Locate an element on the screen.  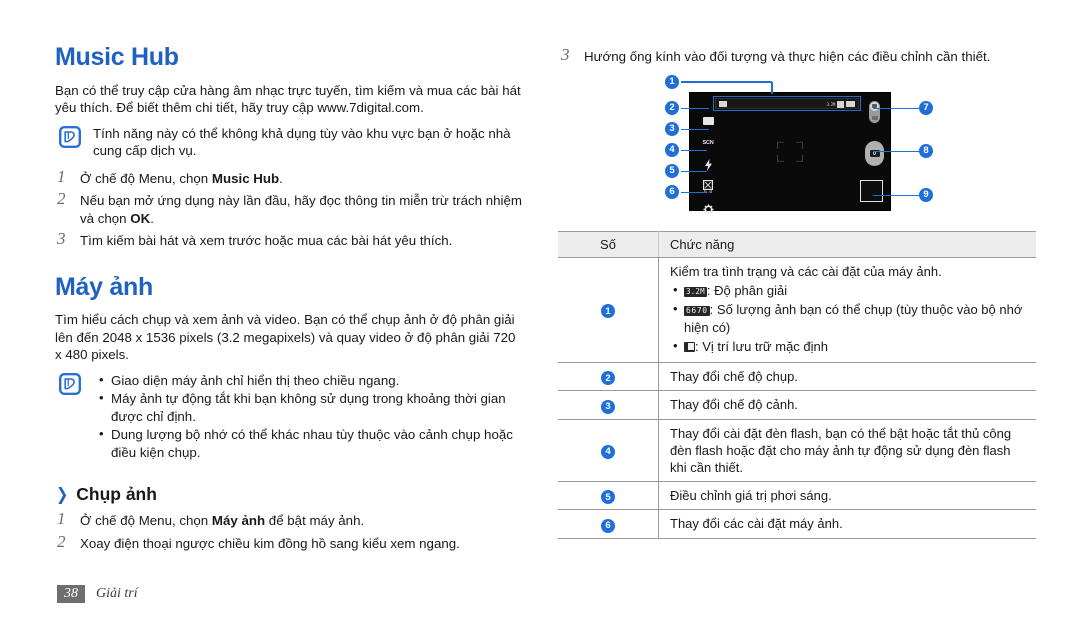
chevron-right-icon: ❯ is located at coordinates (62, 494).